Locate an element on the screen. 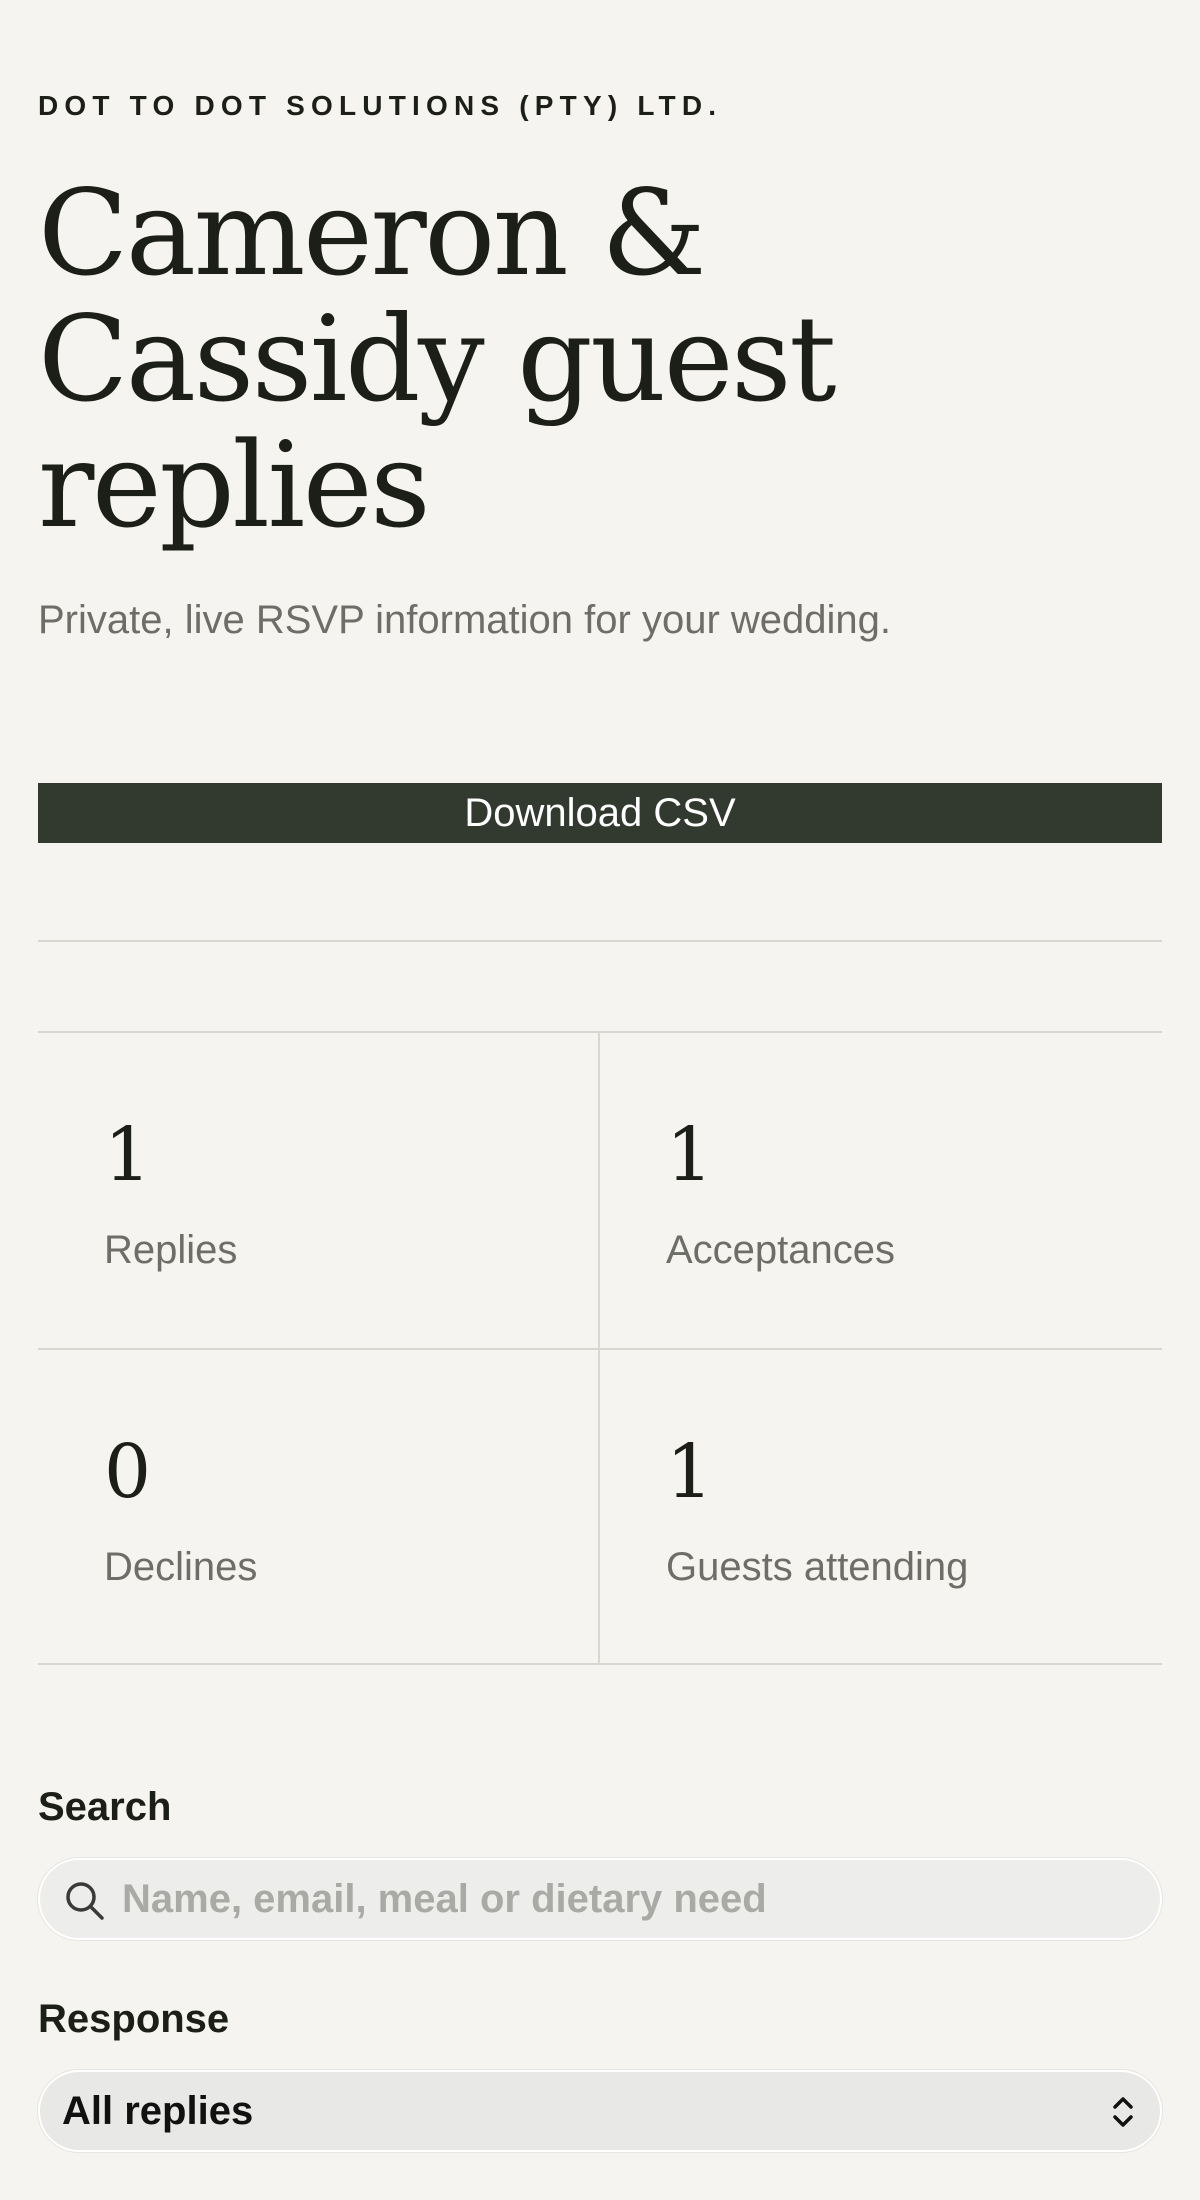 The image size is (1200, 2200). divider is located at coordinates (600, 941).